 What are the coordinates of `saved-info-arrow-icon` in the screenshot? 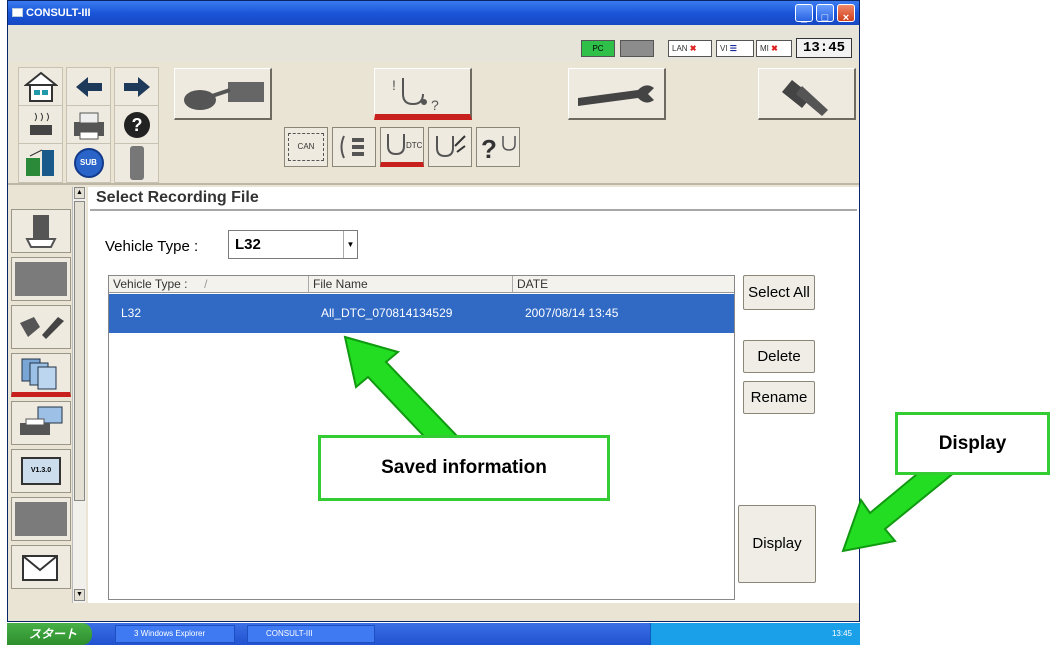 It's located at (400, 394).